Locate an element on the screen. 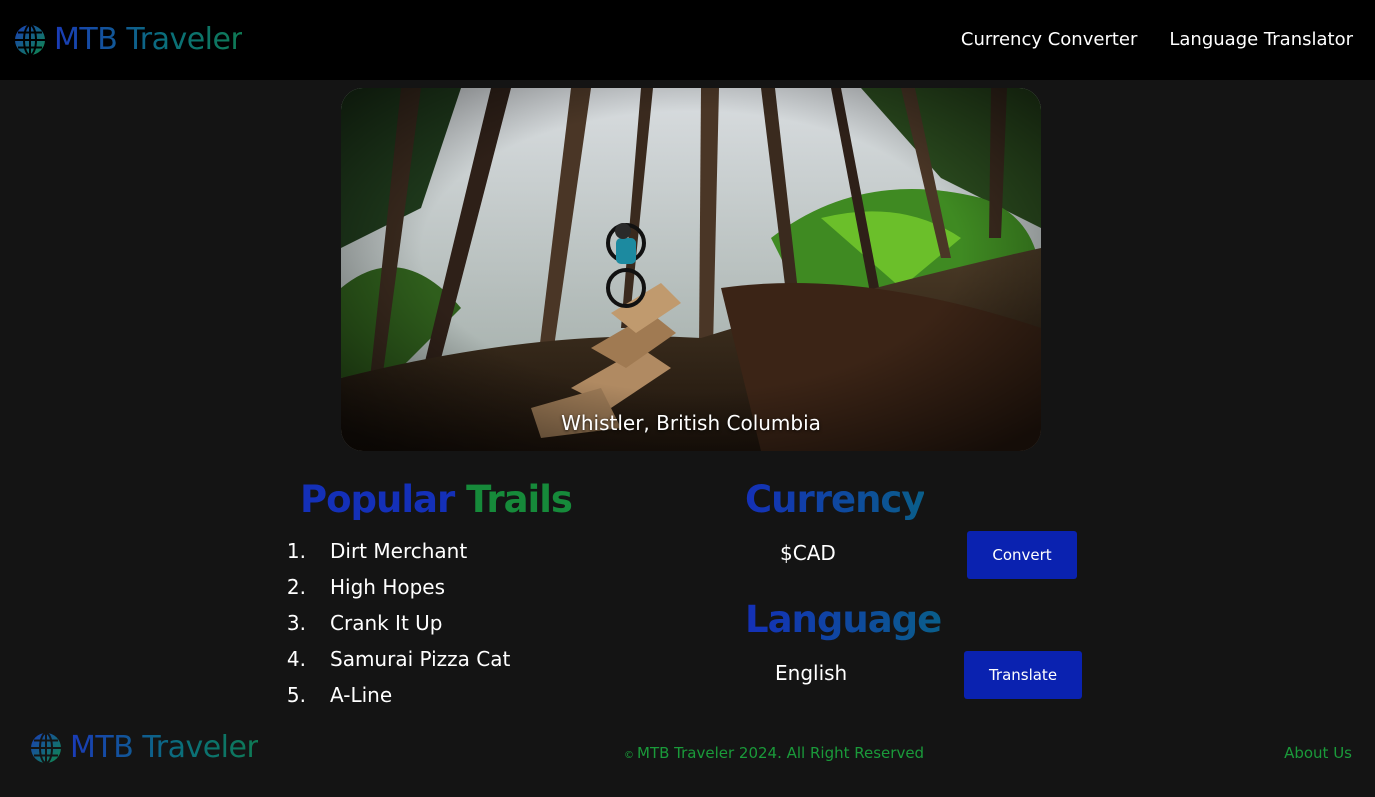 This screenshot has height=797, width=1375. list-item: 1. Dirt Merchant is located at coordinates (396, 551).